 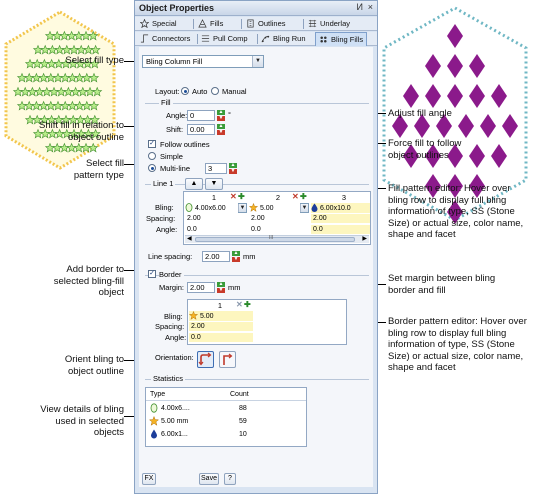 What do you see at coordinates (167, 91) in the screenshot?
I see `layout-label: Layout:` at bounding box center [167, 91].